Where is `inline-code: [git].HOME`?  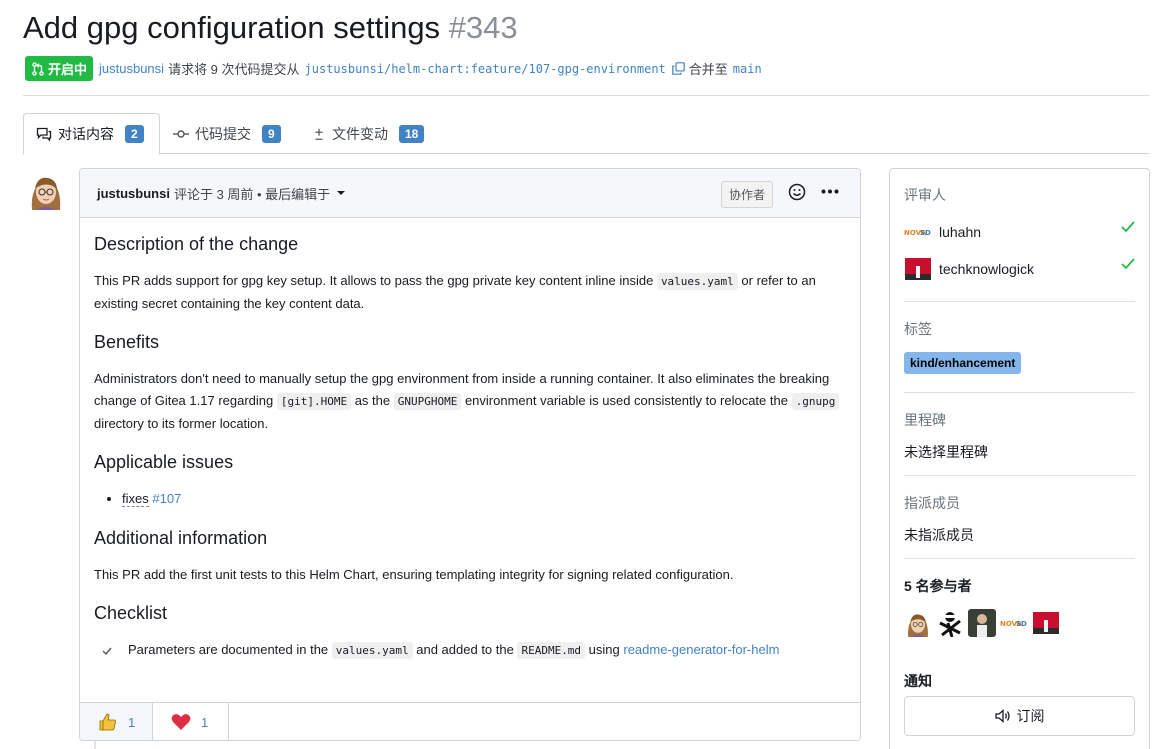 inline-code: [git].HOME is located at coordinates (314, 401).